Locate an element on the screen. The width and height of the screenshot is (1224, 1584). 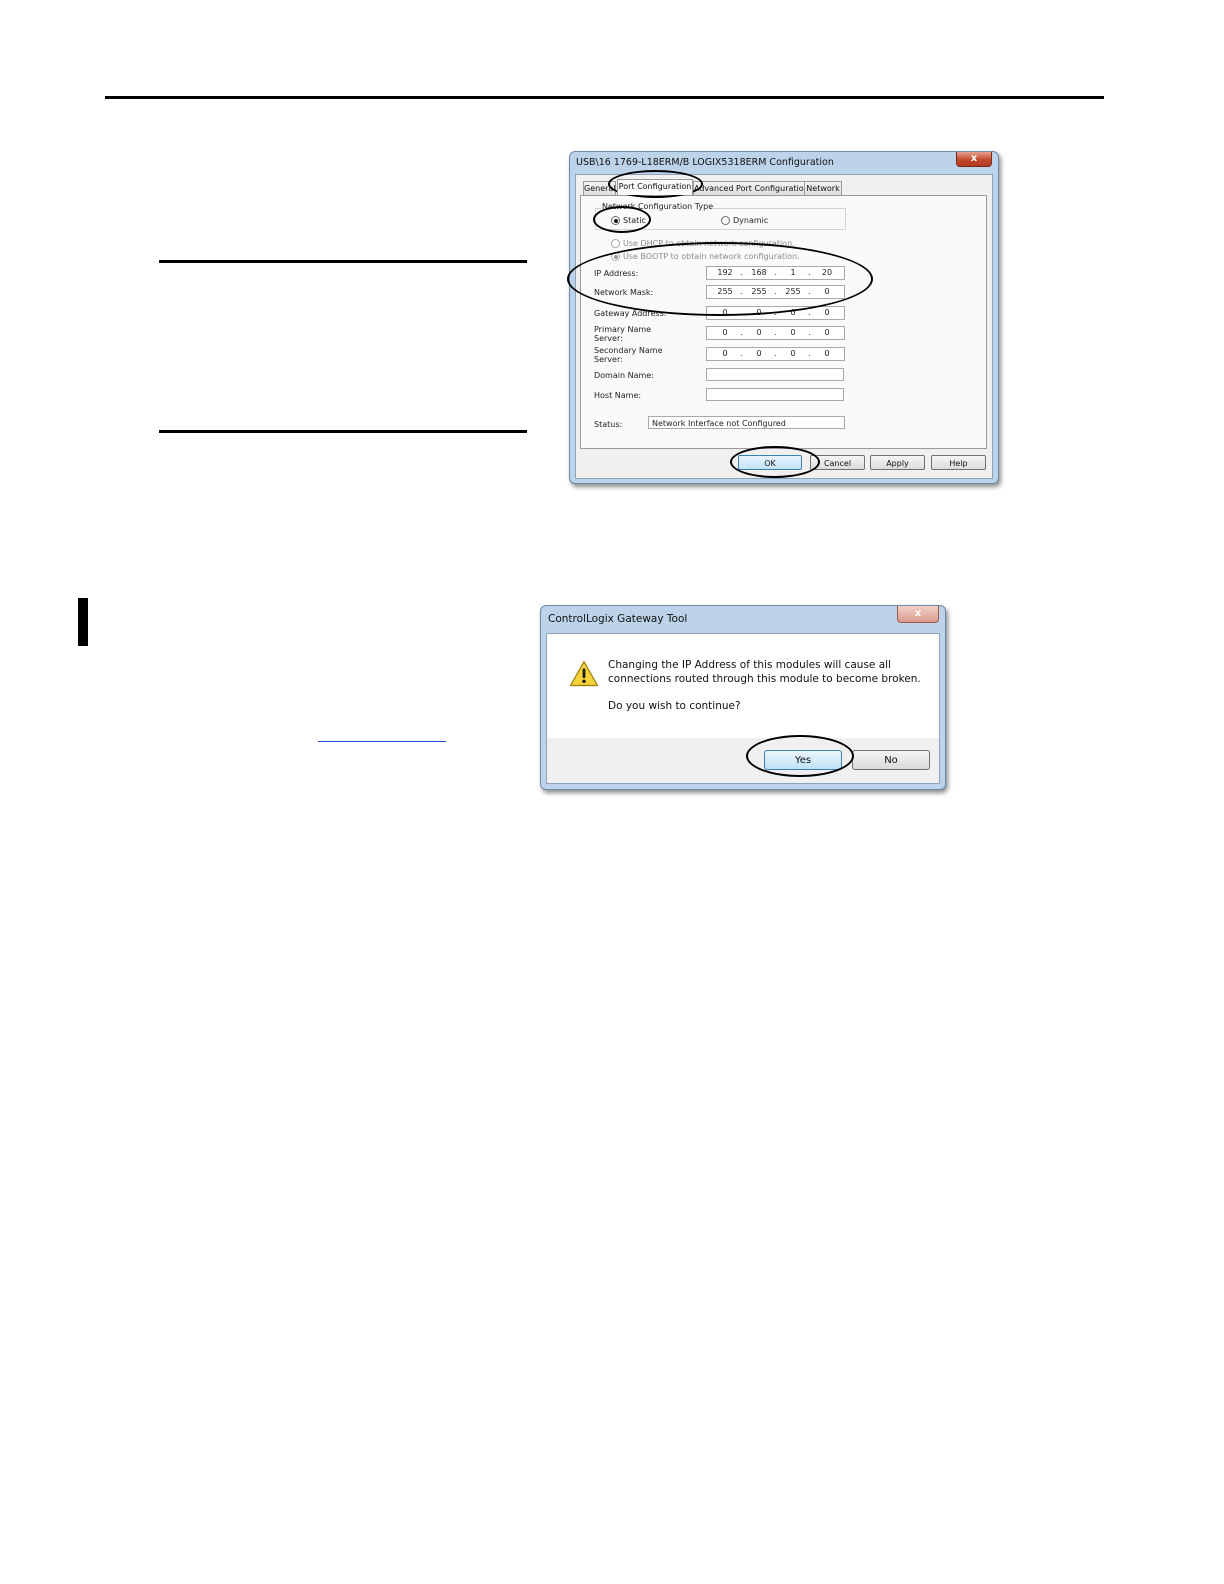
secondary-octet-2: 0 is located at coordinates (759, 353).